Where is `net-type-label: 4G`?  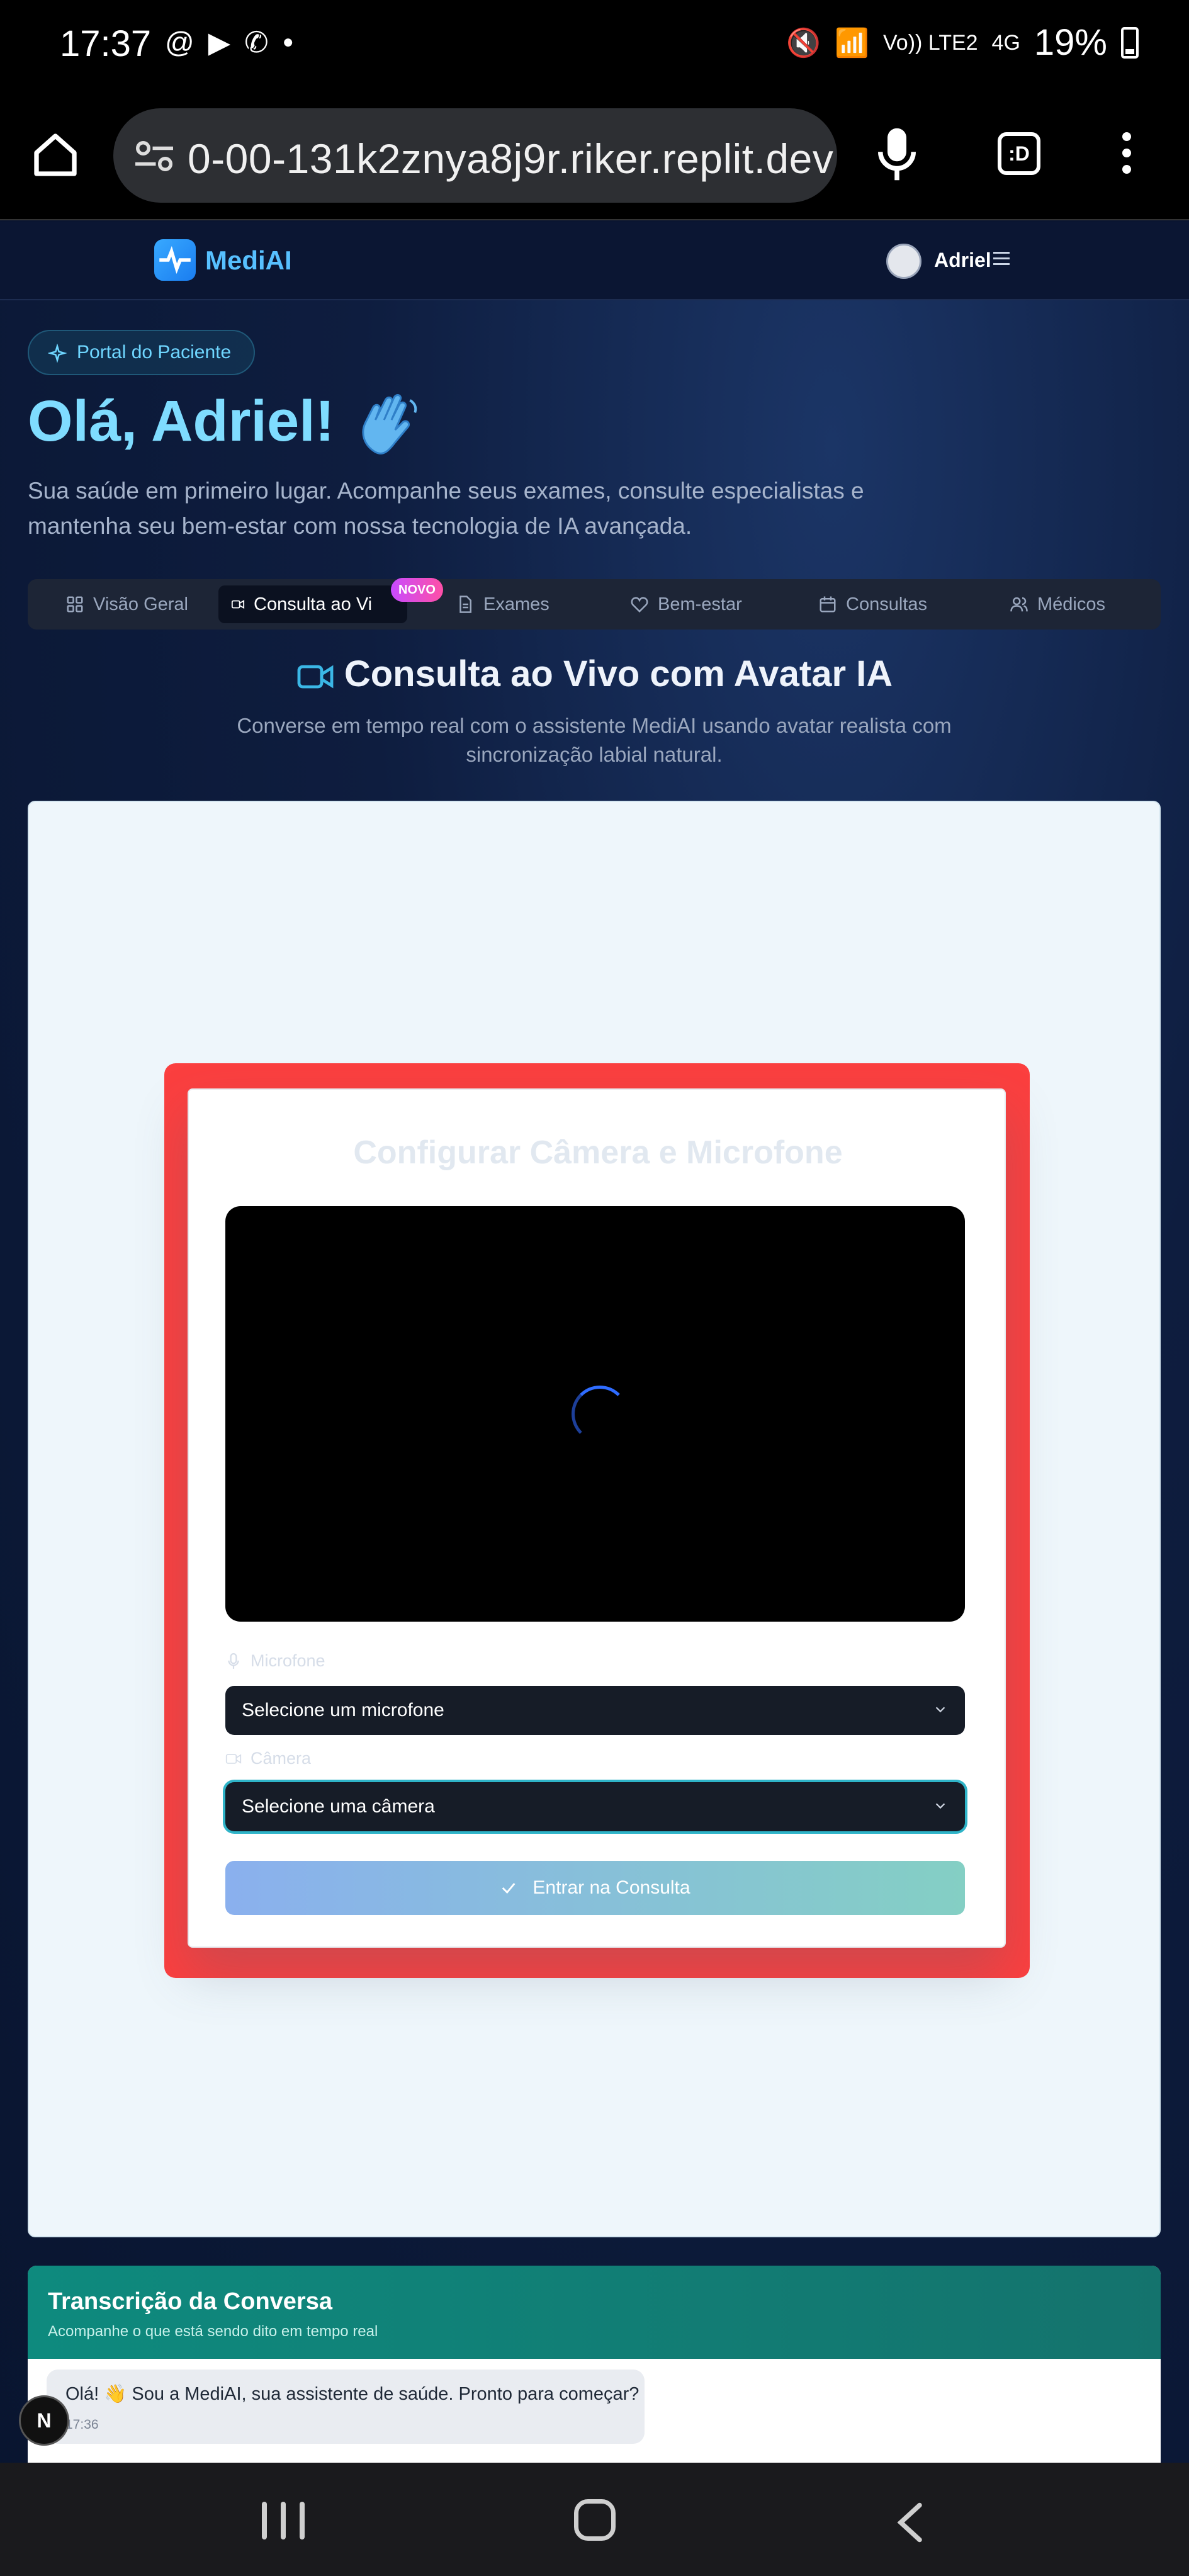 net-type-label: 4G is located at coordinates (1005, 42).